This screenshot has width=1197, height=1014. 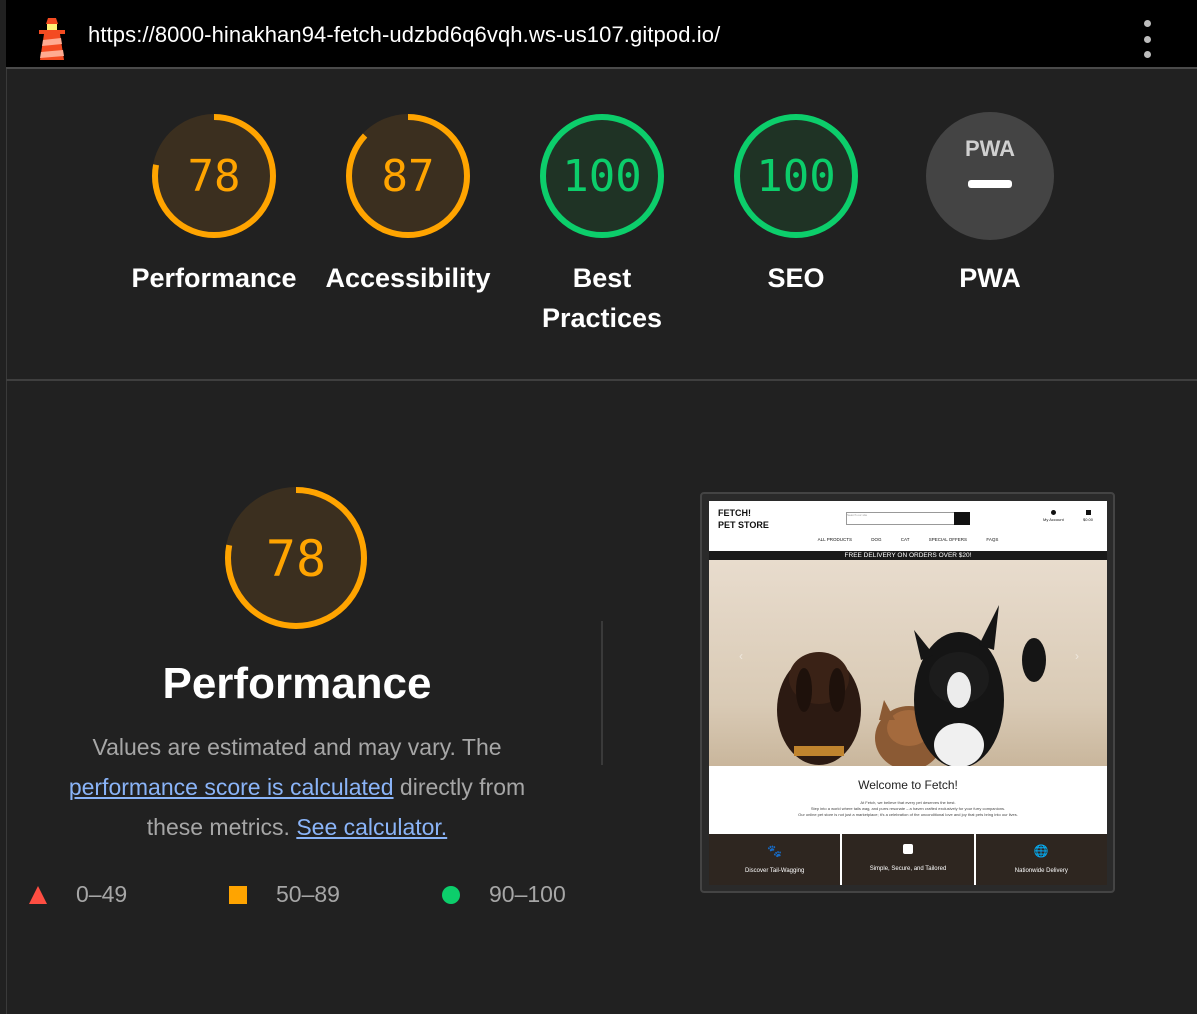 What do you see at coordinates (308, 894) in the screenshot?
I see `legend-average-range: 50–89` at bounding box center [308, 894].